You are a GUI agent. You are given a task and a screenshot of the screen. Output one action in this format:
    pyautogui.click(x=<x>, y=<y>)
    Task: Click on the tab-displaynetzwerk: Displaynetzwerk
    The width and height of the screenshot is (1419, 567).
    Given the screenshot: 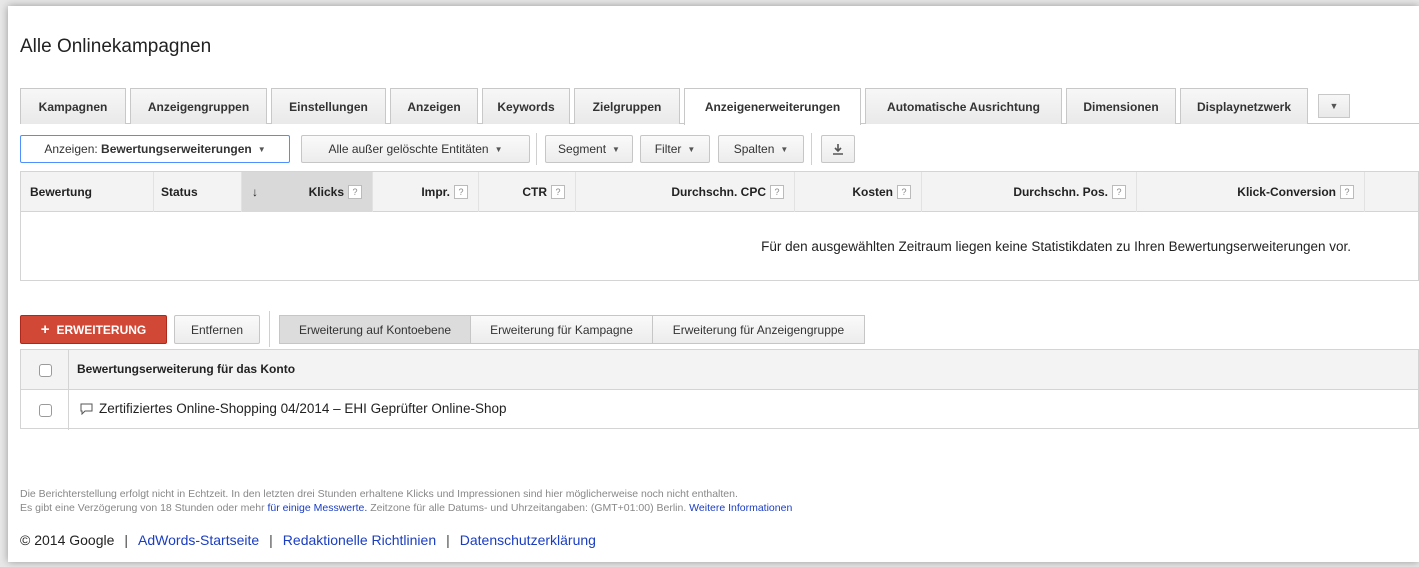 What is the action you would take?
    pyautogui.click(x=1244, y=106)
    